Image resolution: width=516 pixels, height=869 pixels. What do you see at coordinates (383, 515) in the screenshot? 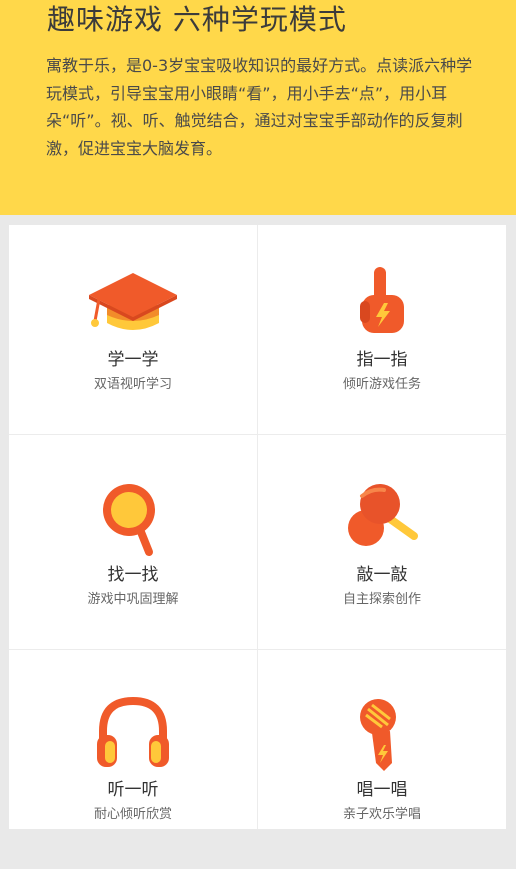
I see `maracas-icon` at bounding box center [383, 515].